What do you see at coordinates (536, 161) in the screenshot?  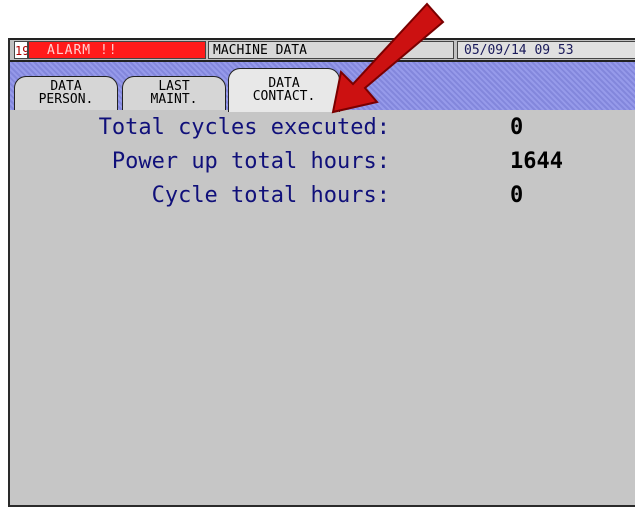 I see `power-up-hours-value: 1644` at bounding box center [536, 161].